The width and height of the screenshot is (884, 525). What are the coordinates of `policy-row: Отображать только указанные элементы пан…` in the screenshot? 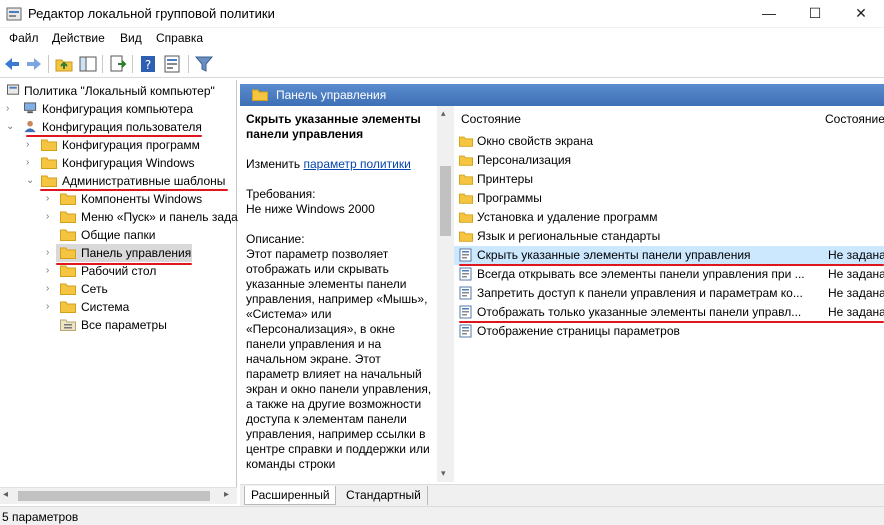 It's located at (669, 312).